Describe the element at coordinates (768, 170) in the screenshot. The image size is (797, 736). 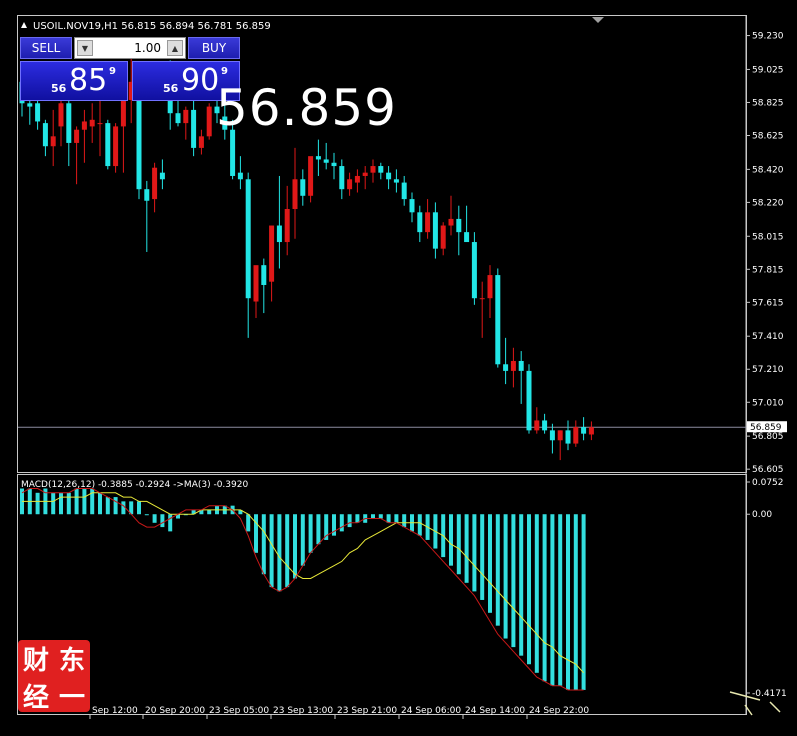
I see `price-tick-label: 58.420` at that location.